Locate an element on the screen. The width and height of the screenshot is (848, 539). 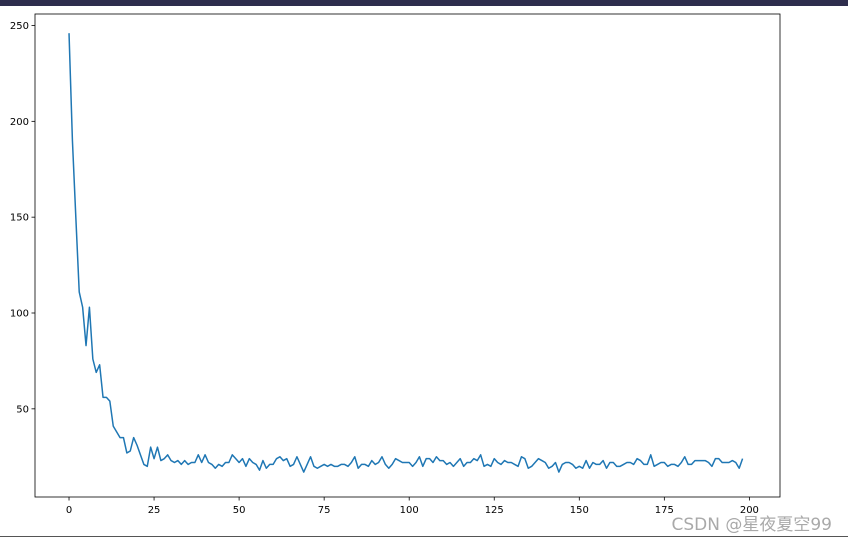
x-tick-label: 25 is located at coordinates (154, 510).